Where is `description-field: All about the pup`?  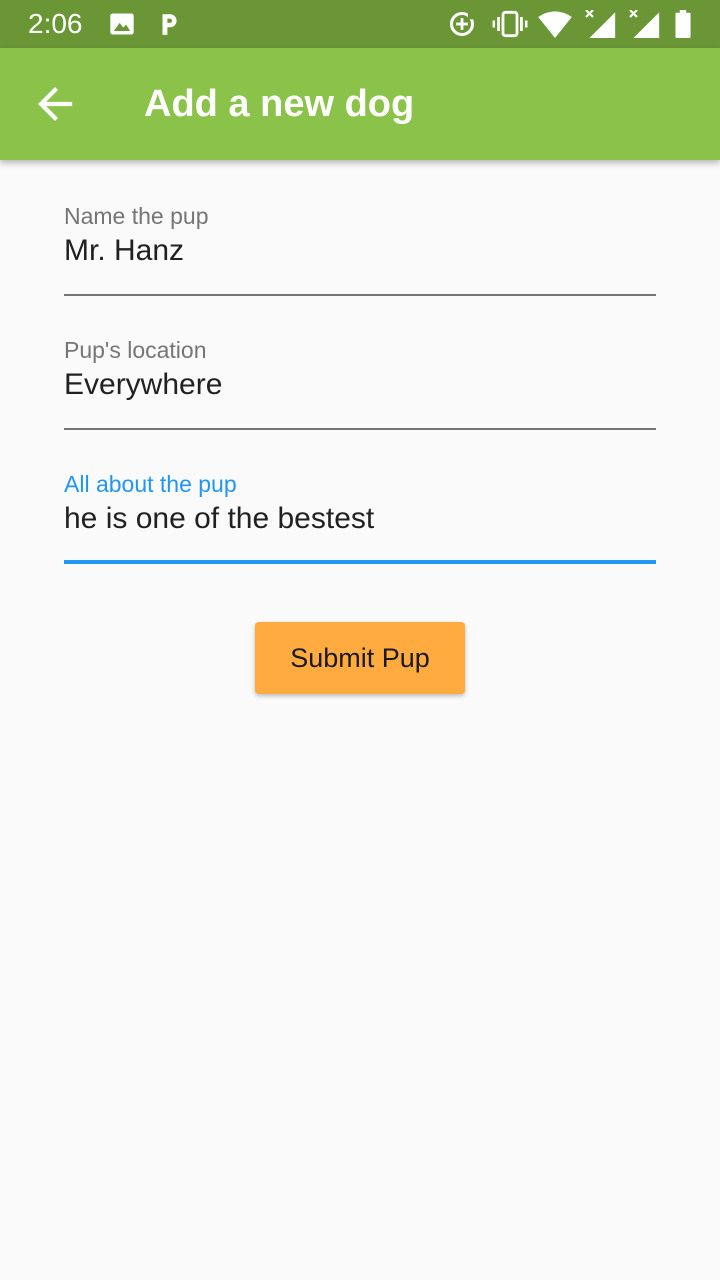
description-field: All about the pup is located at coordinates (360, 520).